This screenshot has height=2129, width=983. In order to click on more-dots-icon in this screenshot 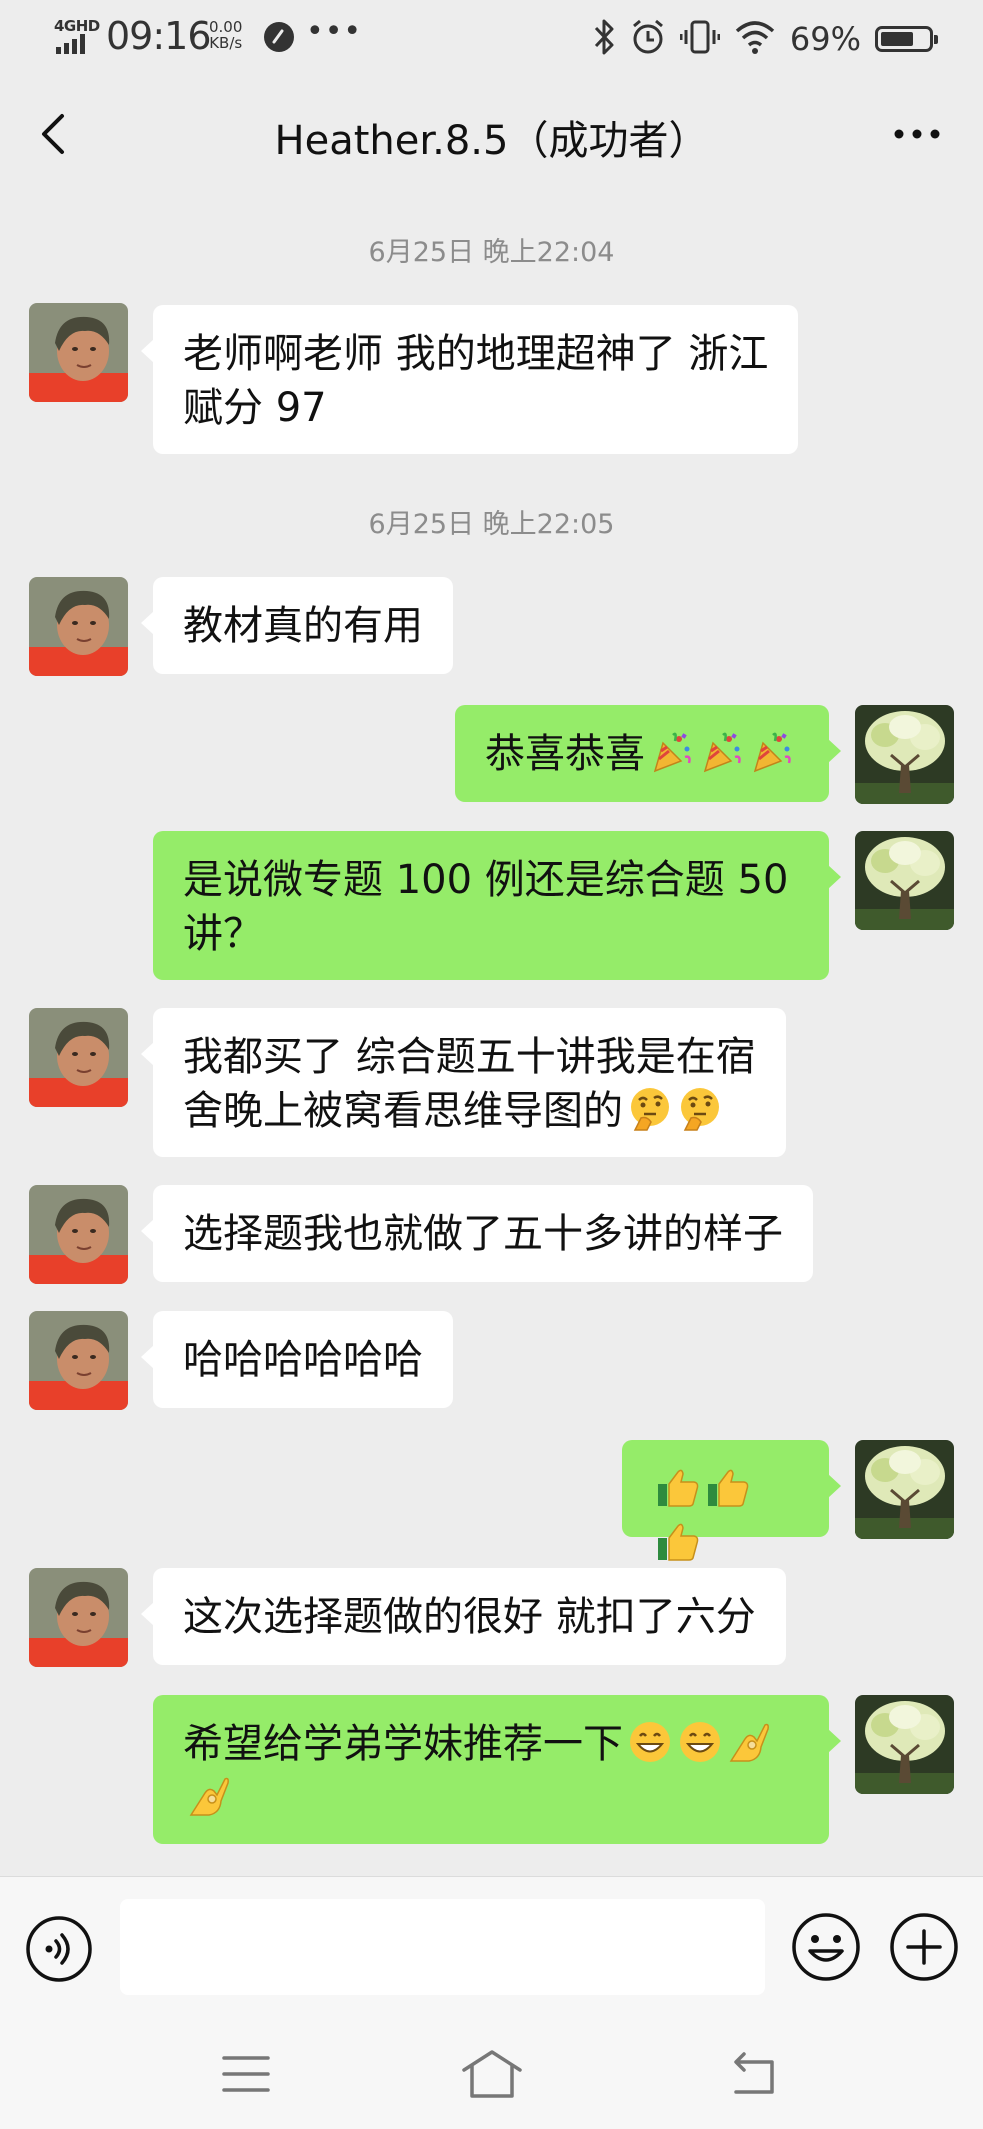, I will do `click(917, 134)`.